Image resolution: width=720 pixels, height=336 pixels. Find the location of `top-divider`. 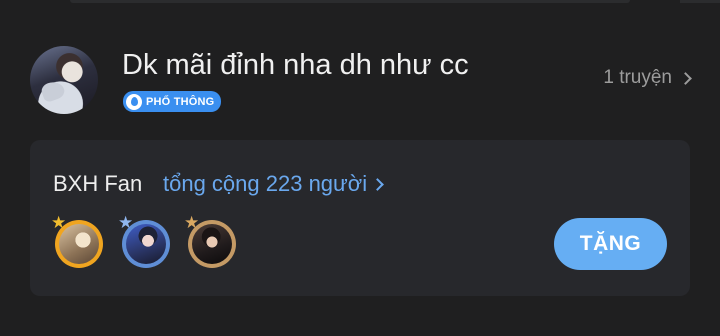

top-divider is located at coordinates (350, 1).